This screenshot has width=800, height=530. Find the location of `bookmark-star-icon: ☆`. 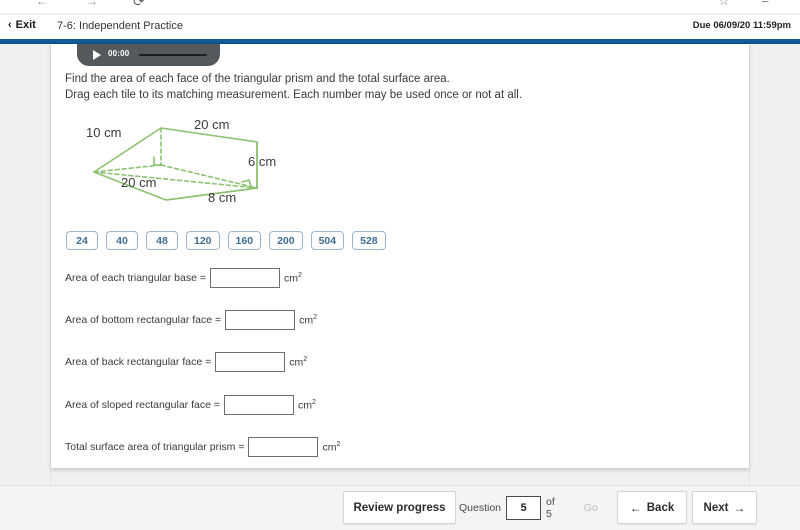

bookmark-star-icon: ☆ is located at coordinates (724, 6).